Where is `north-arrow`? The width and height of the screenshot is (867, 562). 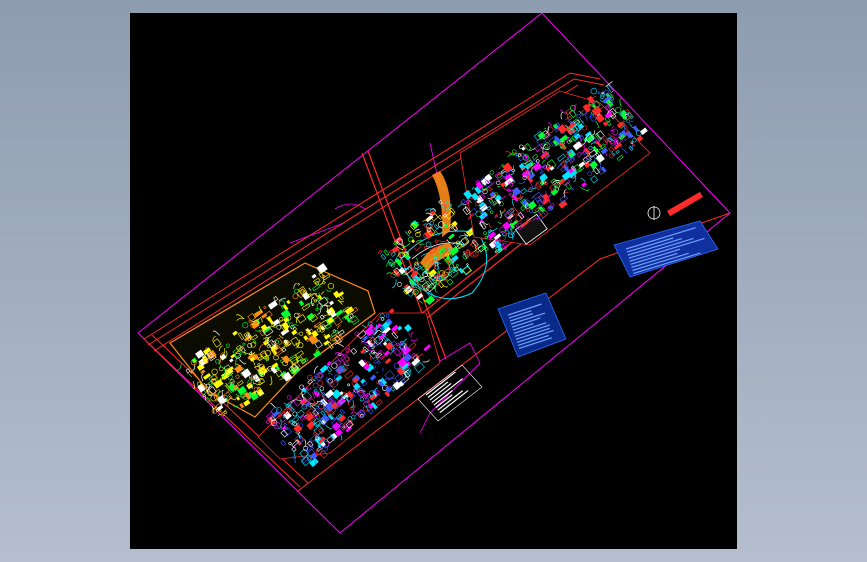 north-arrow is located at coordinates (675, 205).